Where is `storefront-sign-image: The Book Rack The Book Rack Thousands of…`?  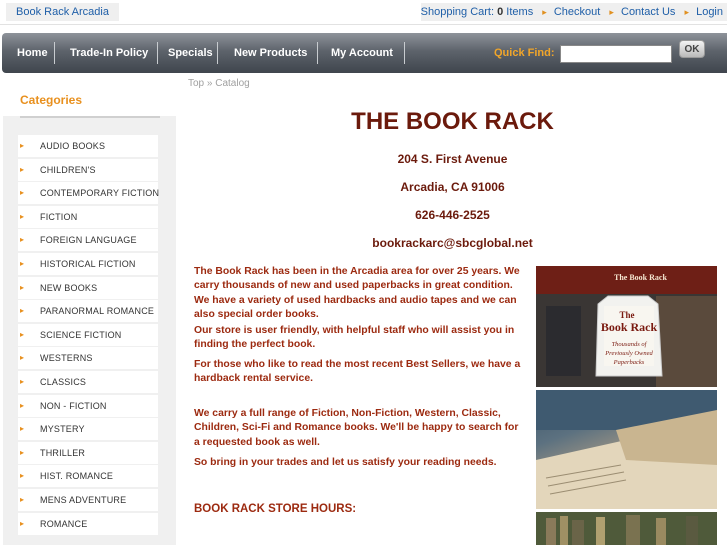
storefront-sign-image: The Book Rack The Book Rack Thousands of… is located at coordinates (626, 326).